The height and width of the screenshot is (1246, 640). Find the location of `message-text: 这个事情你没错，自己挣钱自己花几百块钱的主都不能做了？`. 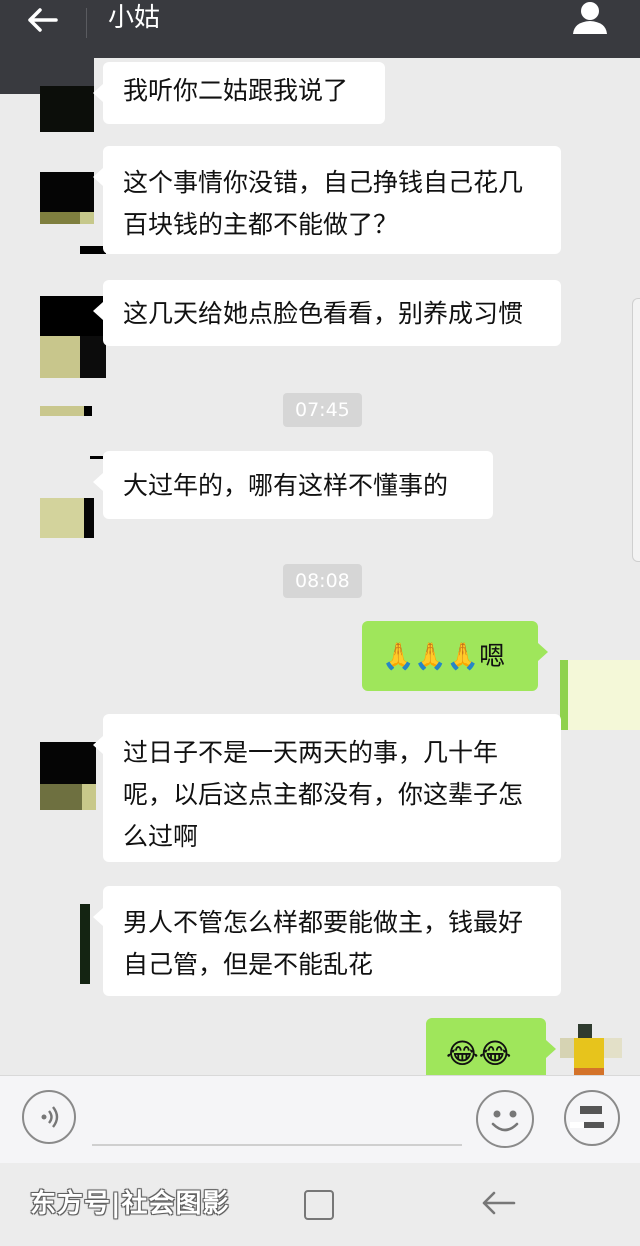

message-text: 这个事情你没错，自己挣钱自己花几百块钱的主都不能做了？ is located at coordinates (323, 203).